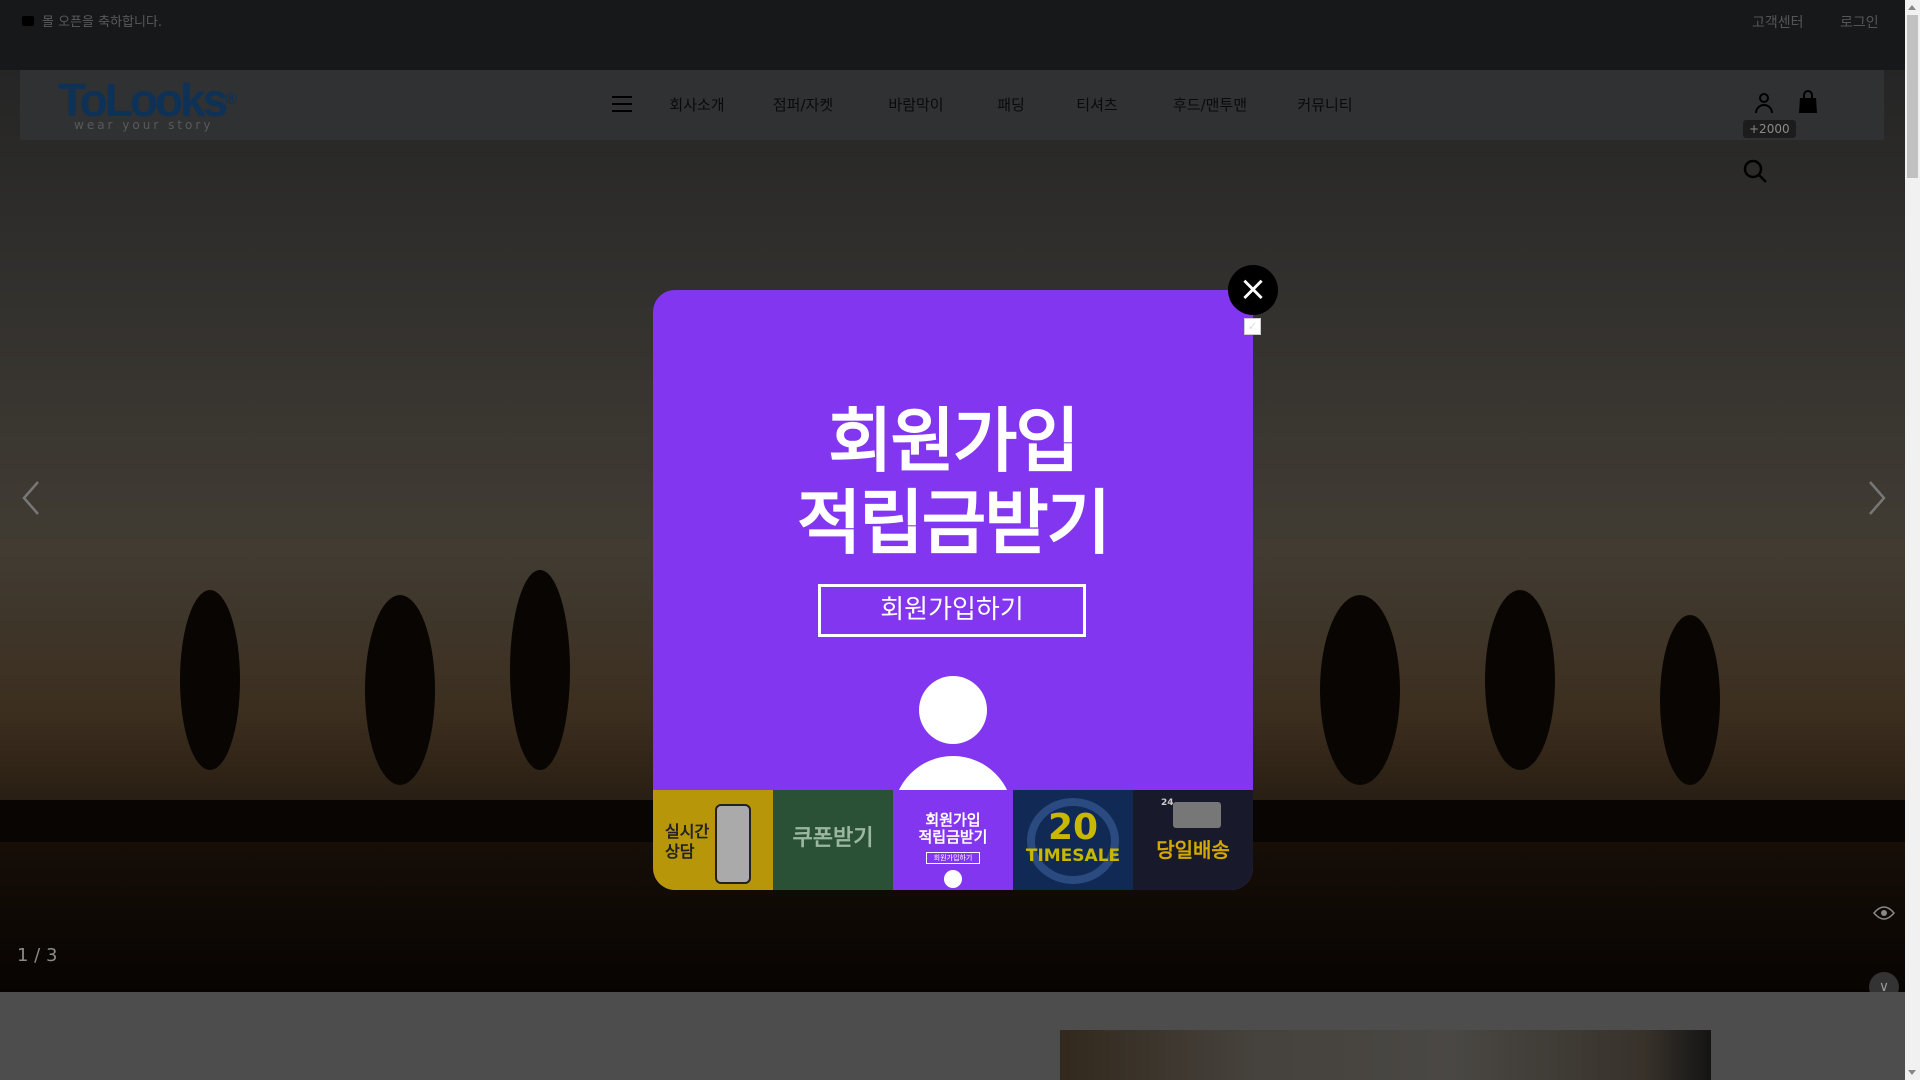 The height and width of the screenshot is (1080, 1920). Describe the element at coordinates (31, 498) in the screenshot. I see `prev-slide-arrow` at that location.